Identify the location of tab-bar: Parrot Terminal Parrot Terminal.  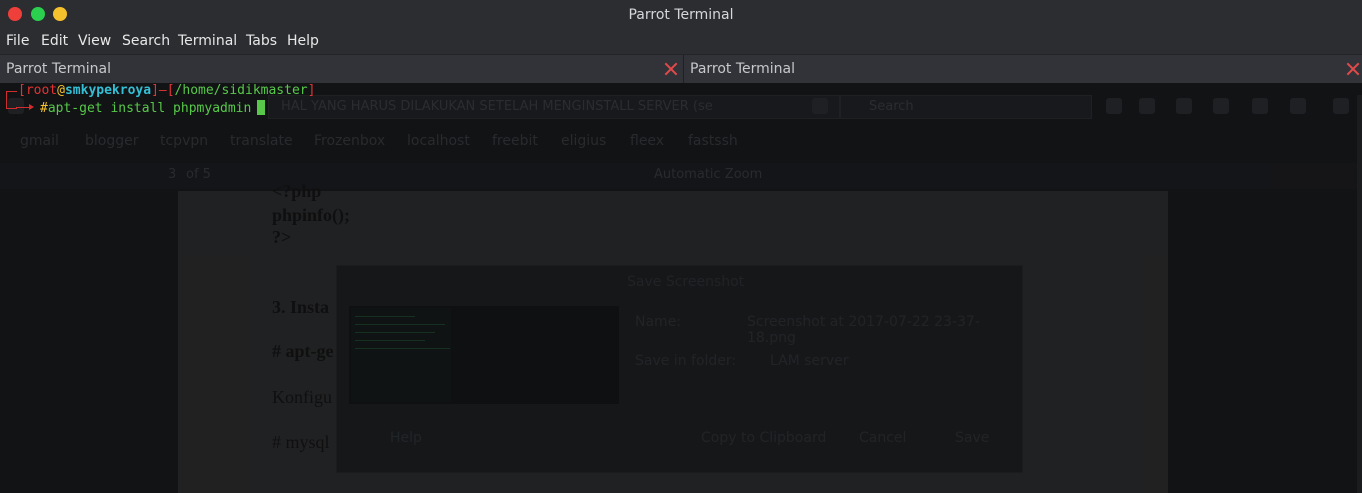
(681, 69).